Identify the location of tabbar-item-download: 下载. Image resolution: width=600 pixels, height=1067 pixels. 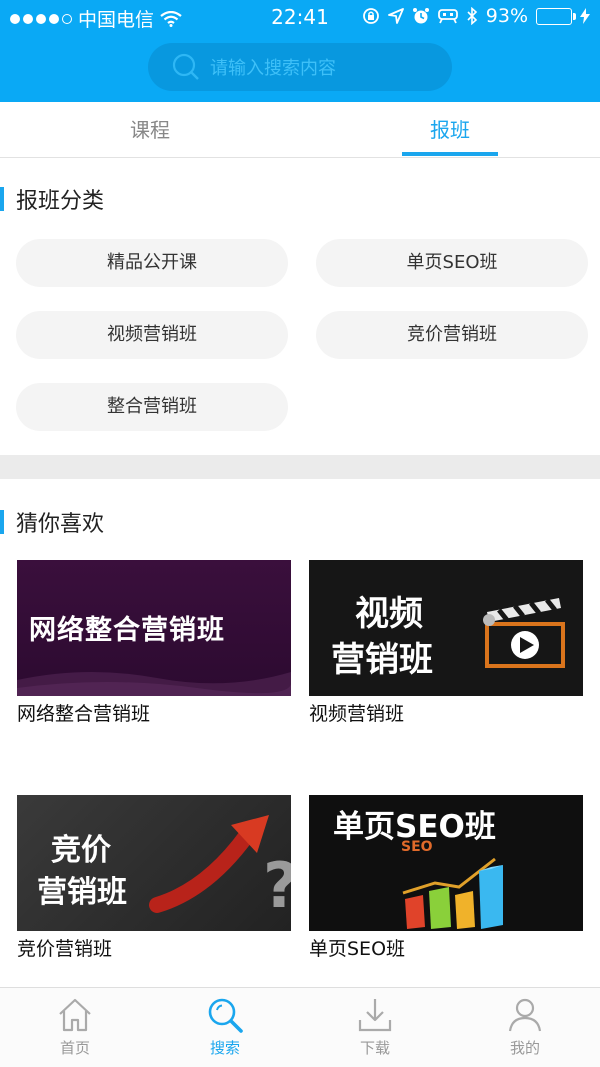
(375, 1027).